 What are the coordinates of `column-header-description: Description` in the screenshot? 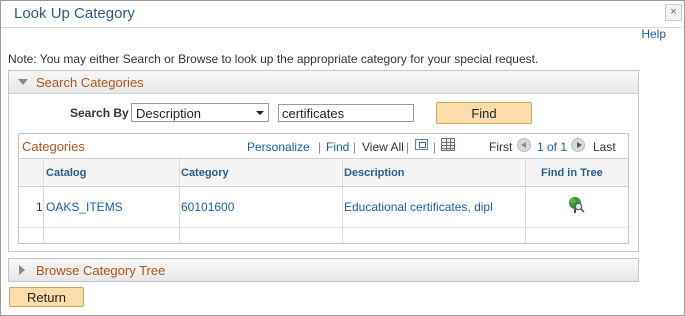 It's located at (374, 173).